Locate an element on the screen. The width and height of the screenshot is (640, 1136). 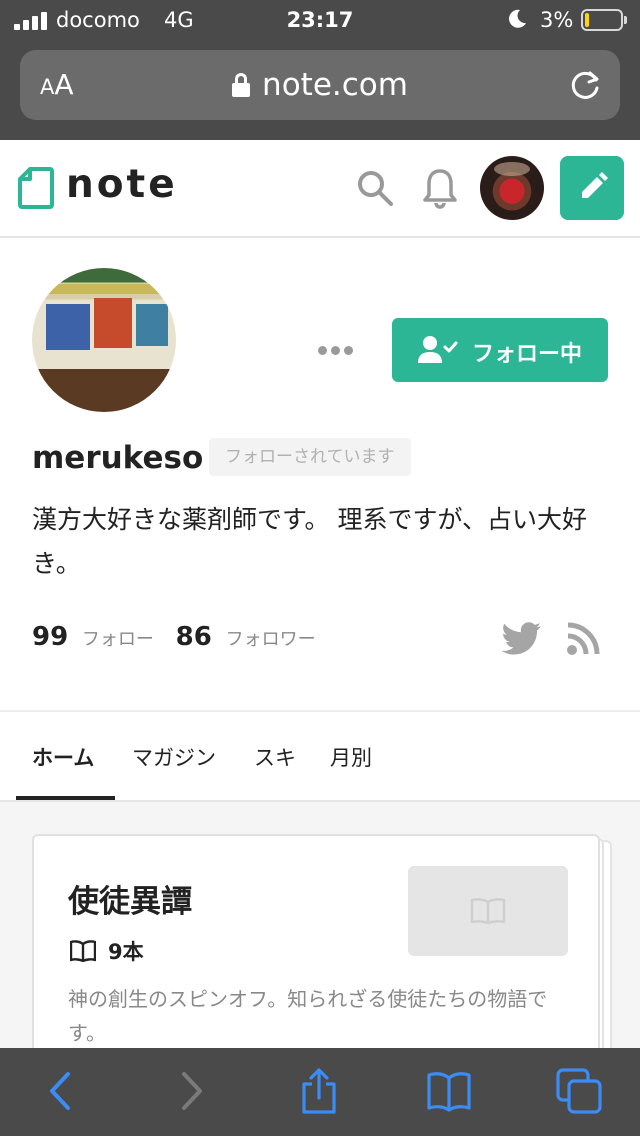
site-header: note is located at coordinates (320, 189).